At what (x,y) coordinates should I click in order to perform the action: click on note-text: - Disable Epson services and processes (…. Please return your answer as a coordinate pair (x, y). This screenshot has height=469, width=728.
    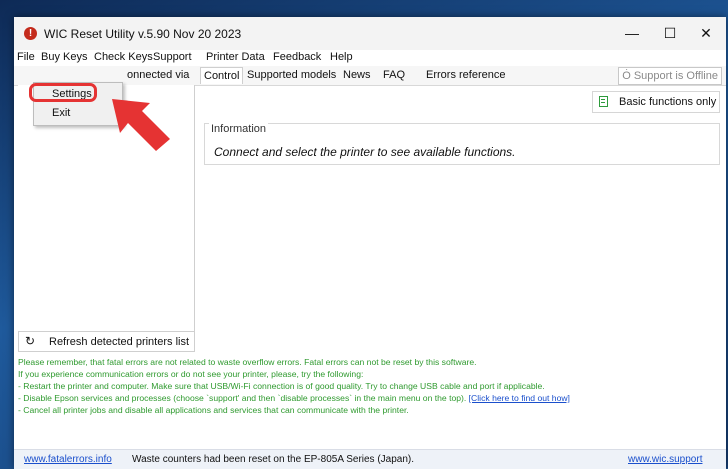
    Looking at the image, I should click on (242, 398).